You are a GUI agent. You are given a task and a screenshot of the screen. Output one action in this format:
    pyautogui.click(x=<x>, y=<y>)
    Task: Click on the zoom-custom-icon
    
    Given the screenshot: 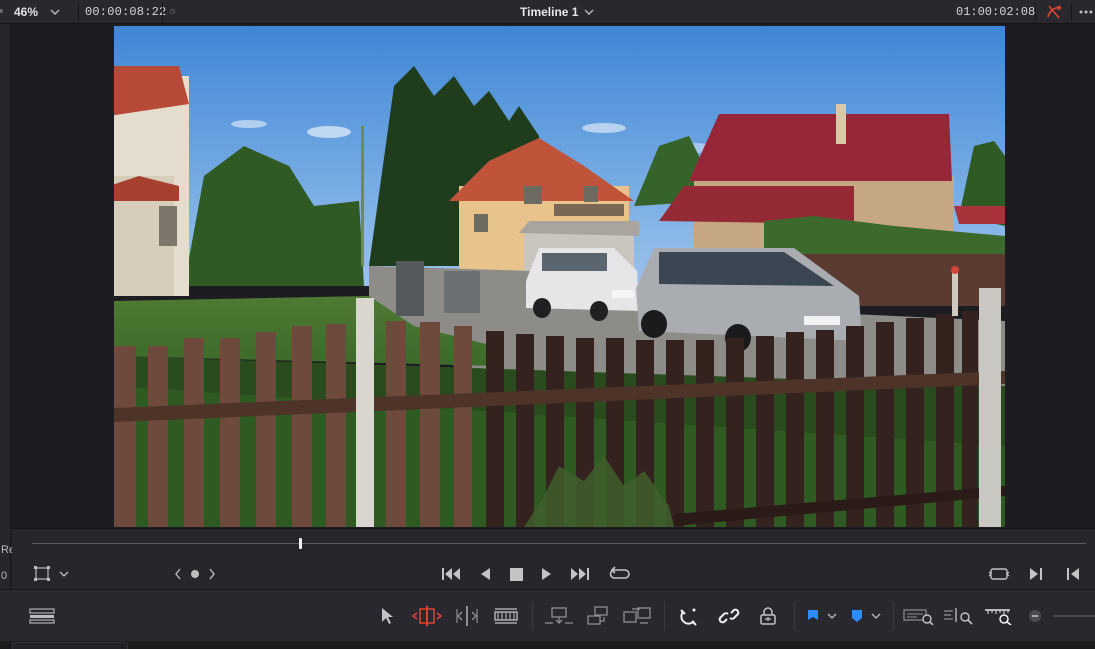 What is the action you would take?
    pyautogui.click(x=998, y=617)
    